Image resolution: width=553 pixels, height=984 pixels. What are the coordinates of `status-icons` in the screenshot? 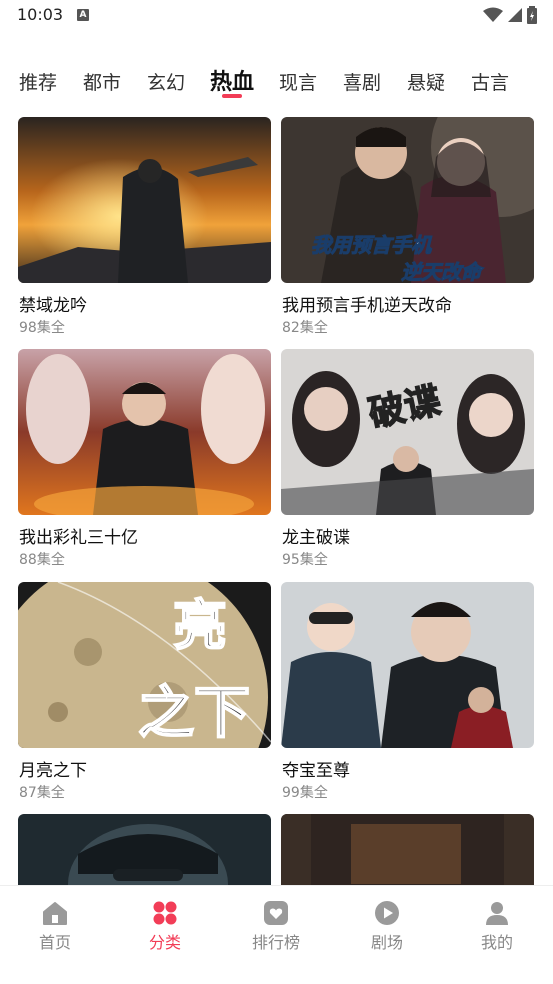 It's located at (510, 15).